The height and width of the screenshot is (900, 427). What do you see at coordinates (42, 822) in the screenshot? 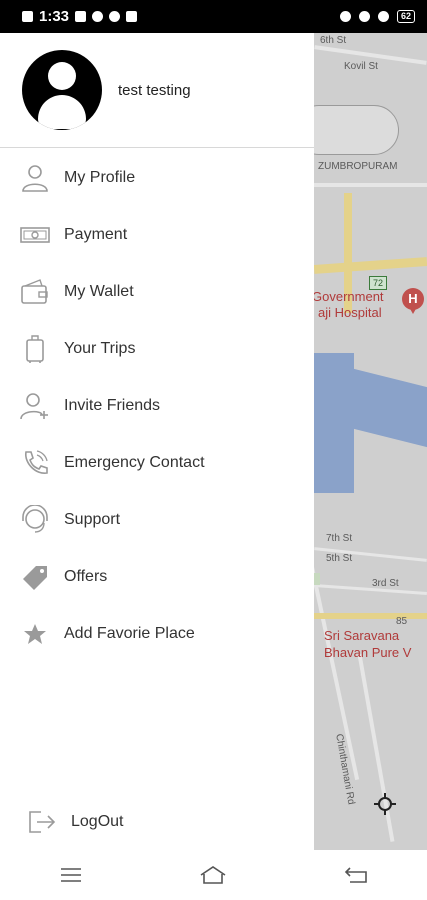
I see `logout-icon` at bounding box center [42, 822].